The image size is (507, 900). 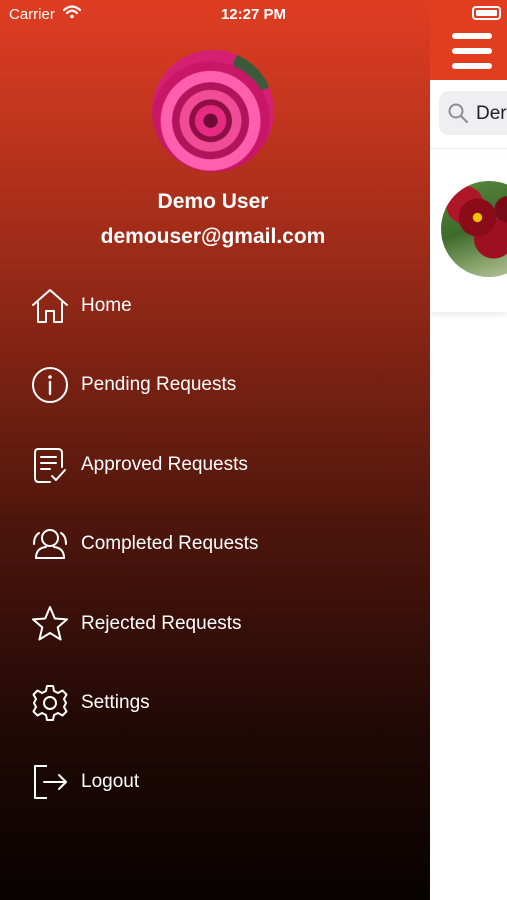 What do you see at coordinates (458, 113) in the screenshot?
I see `search-icon` at bounding box center [458, 113].